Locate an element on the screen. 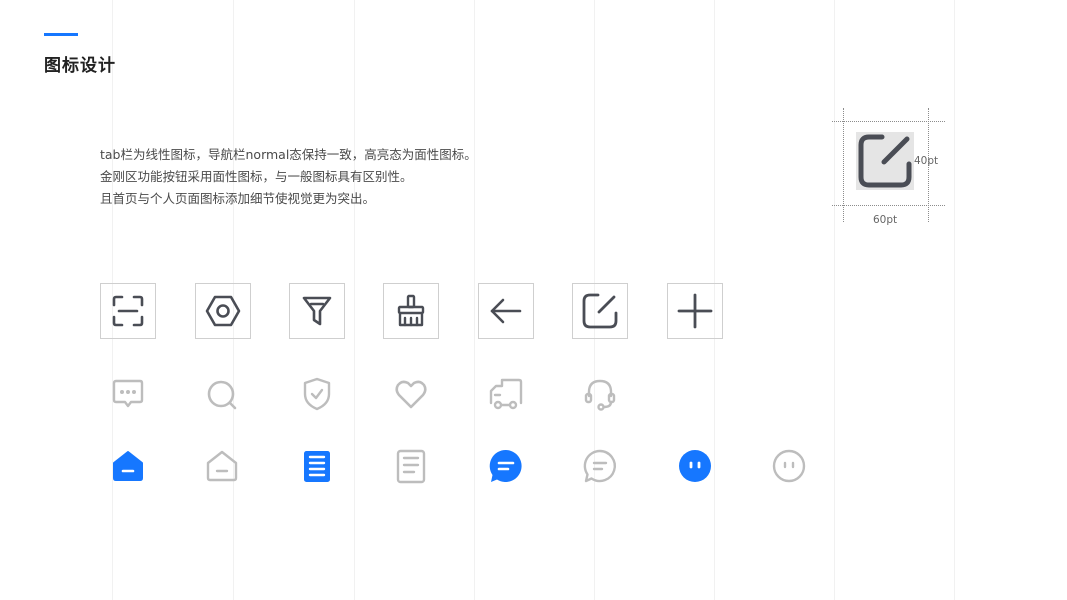 The height and width of the screenshot is (600, 1067). search-icon is located at coordinates (222, 394).